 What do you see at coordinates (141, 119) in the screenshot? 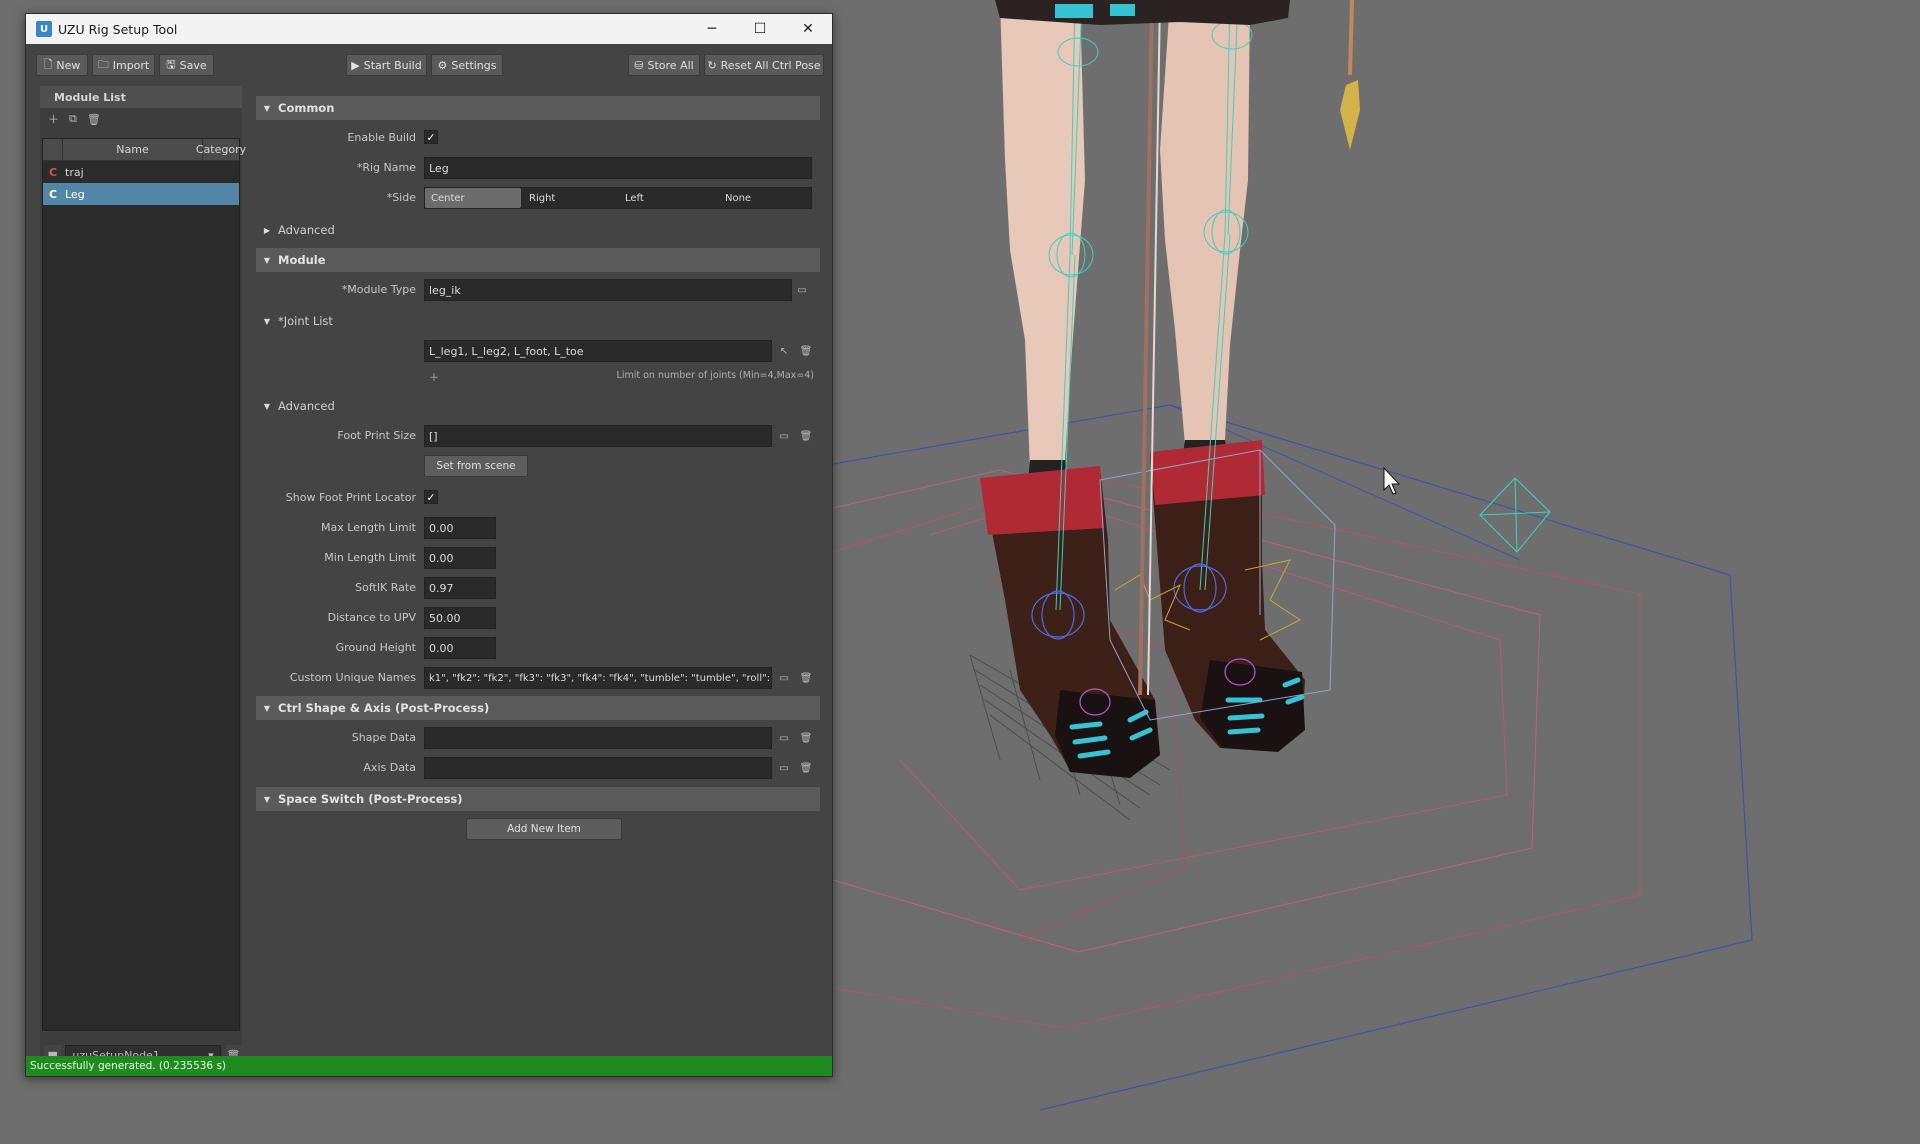
I see `module-list-tools: ＋ ⧉ 🗑` at bounding box center [141, 119].